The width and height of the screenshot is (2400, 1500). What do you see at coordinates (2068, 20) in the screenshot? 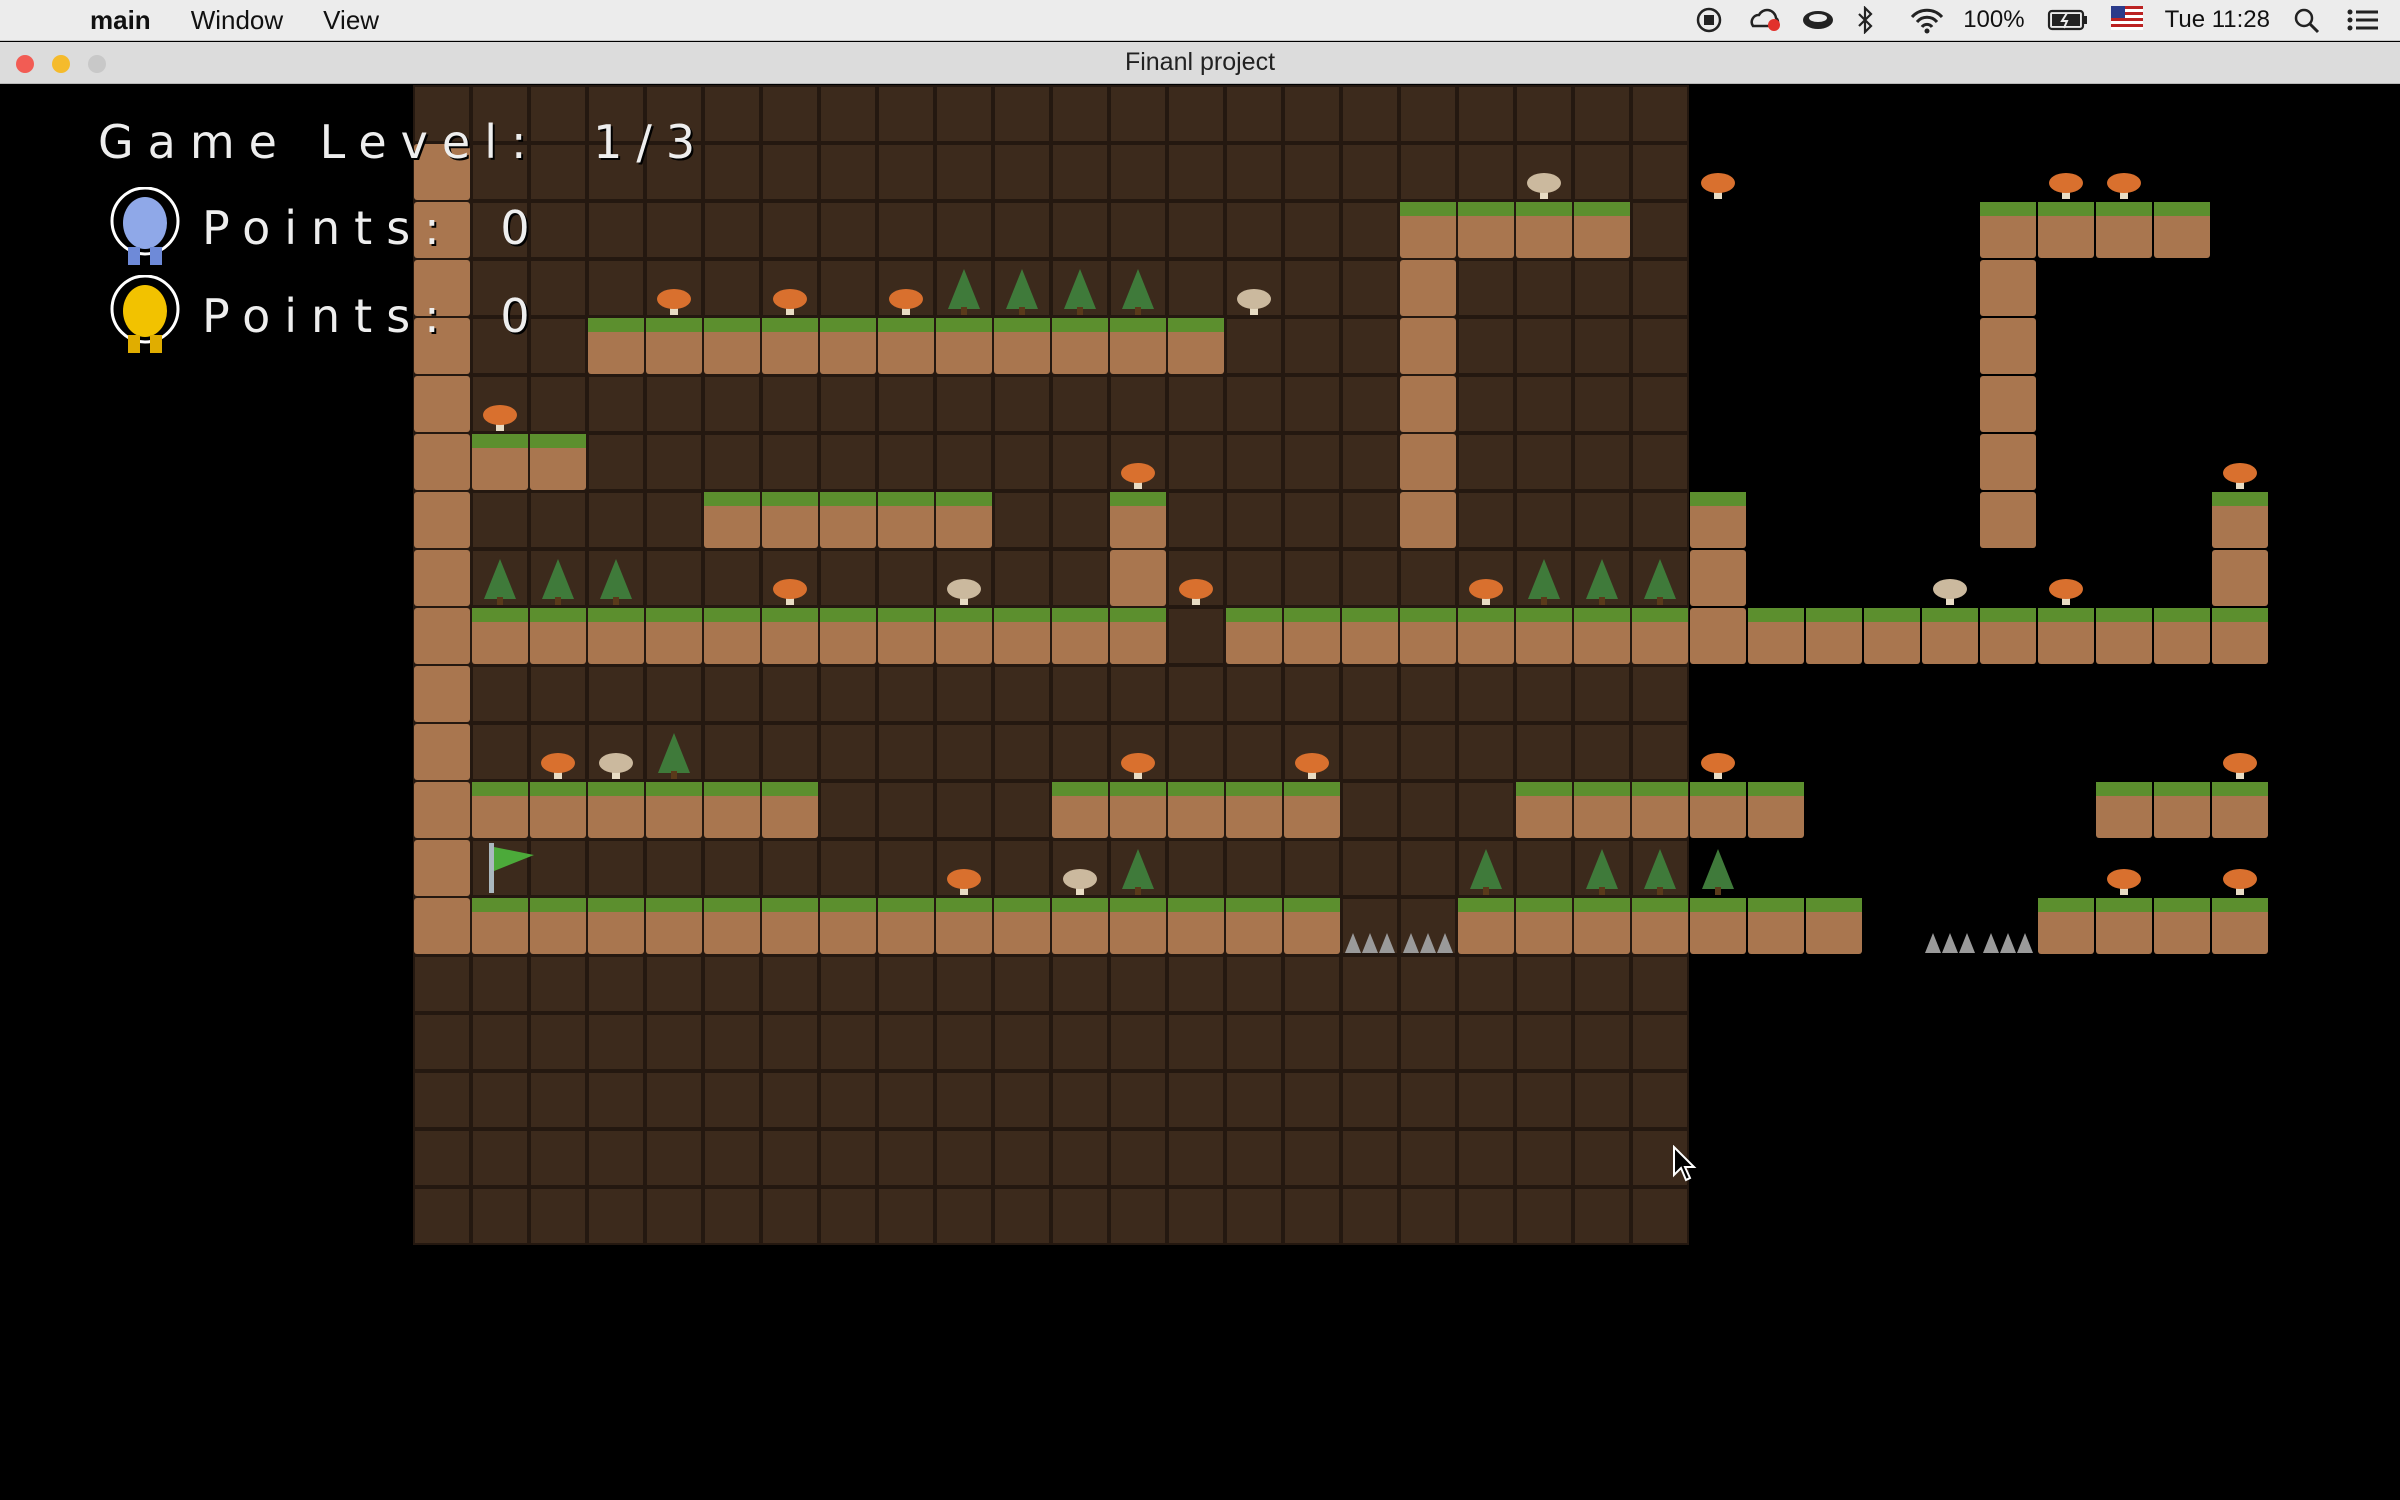
I see `battery-icon` at bounding box center [2068, 20].